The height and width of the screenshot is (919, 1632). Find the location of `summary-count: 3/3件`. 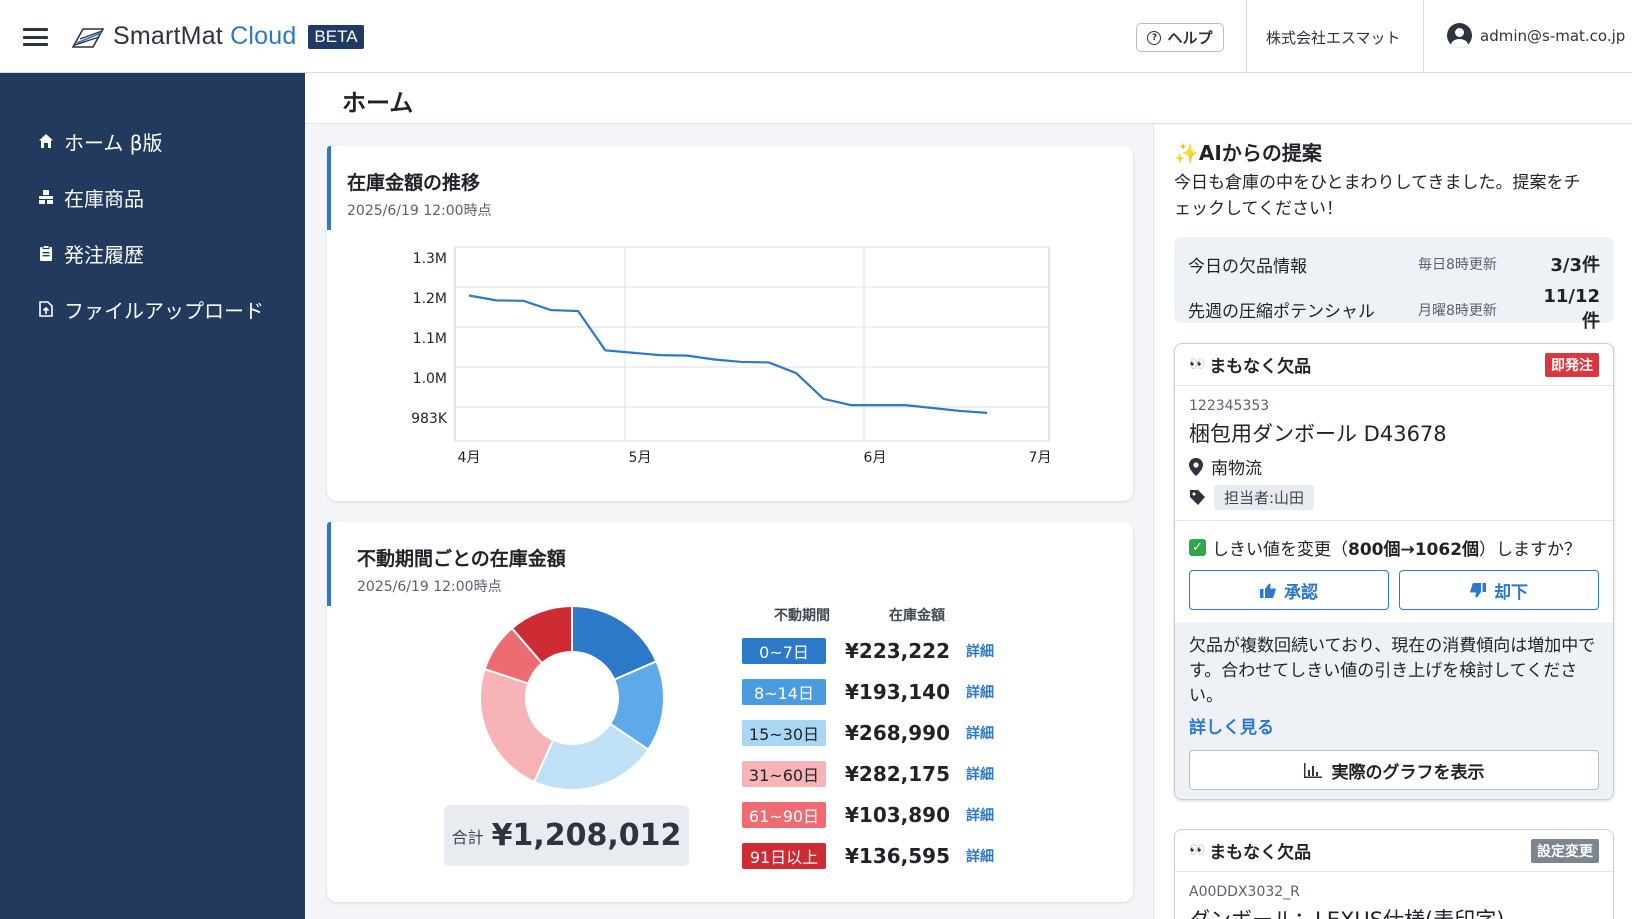

summary-count: 3/3件 is located at coordinates (1575, 265).